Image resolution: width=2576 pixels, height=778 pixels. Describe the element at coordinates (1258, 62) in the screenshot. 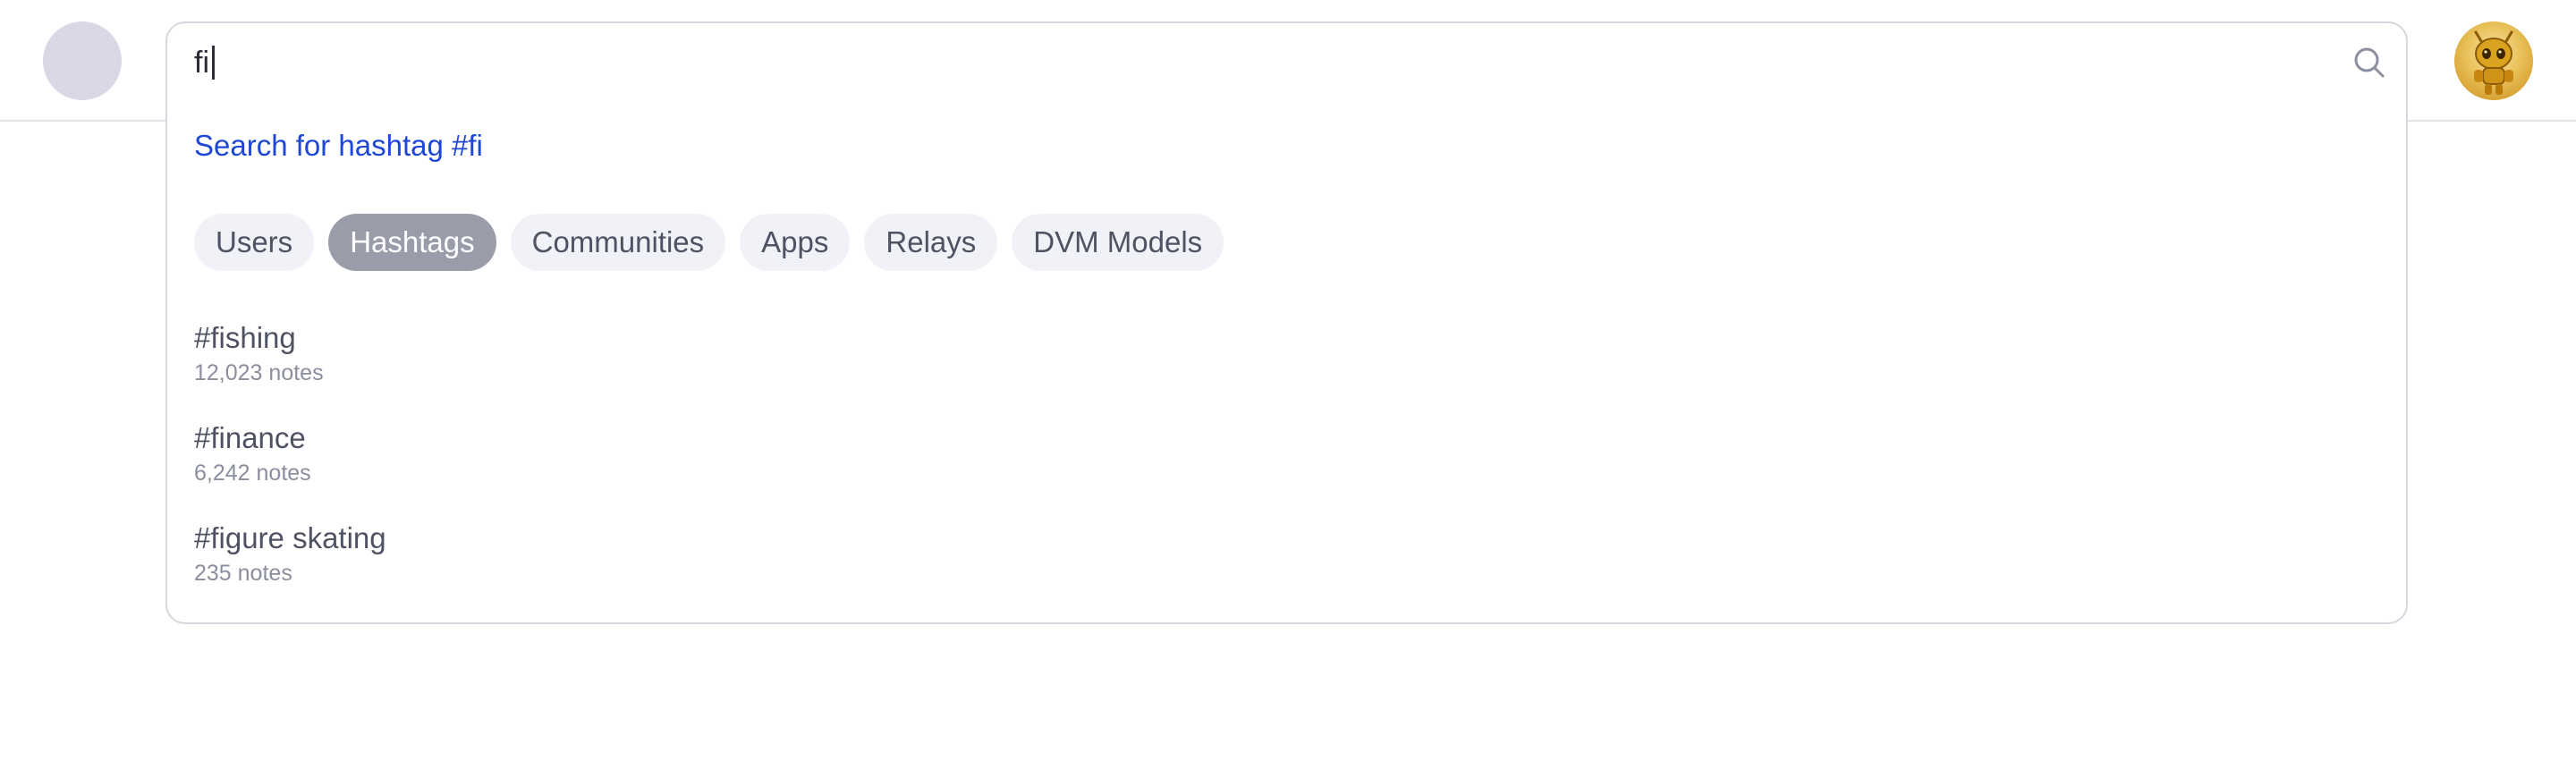

I see `search-input: fi` at that location.